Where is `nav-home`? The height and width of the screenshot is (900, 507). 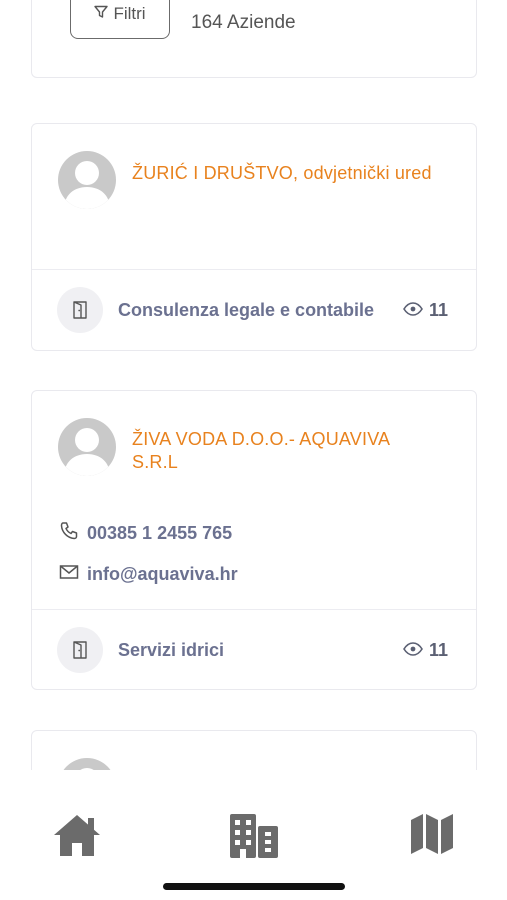 nav-home is located at coordinates (77, 837).